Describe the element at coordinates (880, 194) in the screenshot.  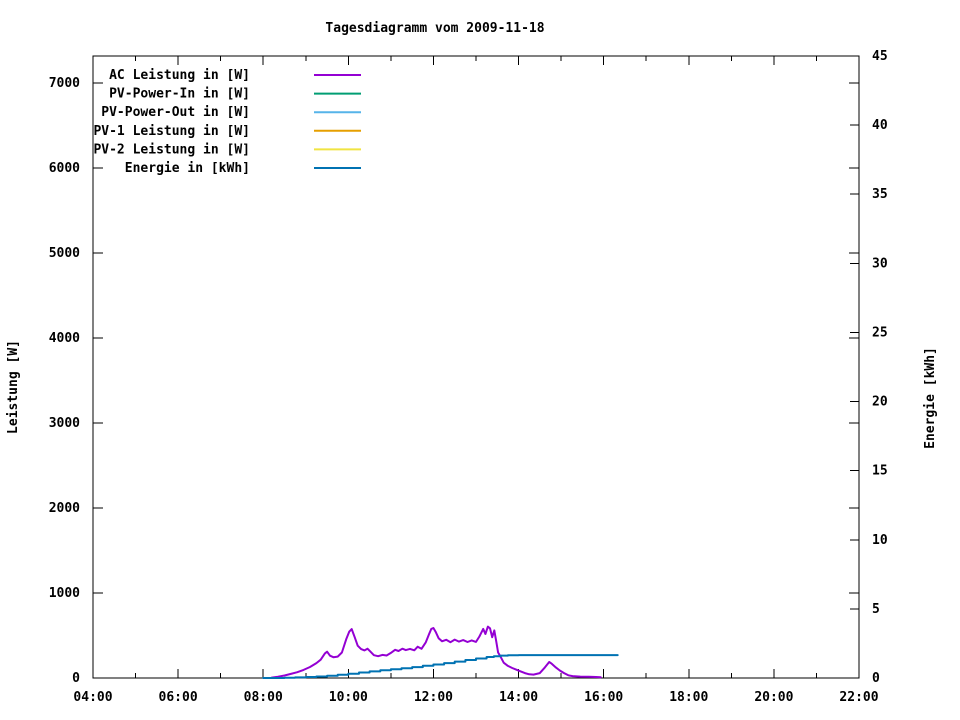
I see `y-right-tick-label: 35` at that location.